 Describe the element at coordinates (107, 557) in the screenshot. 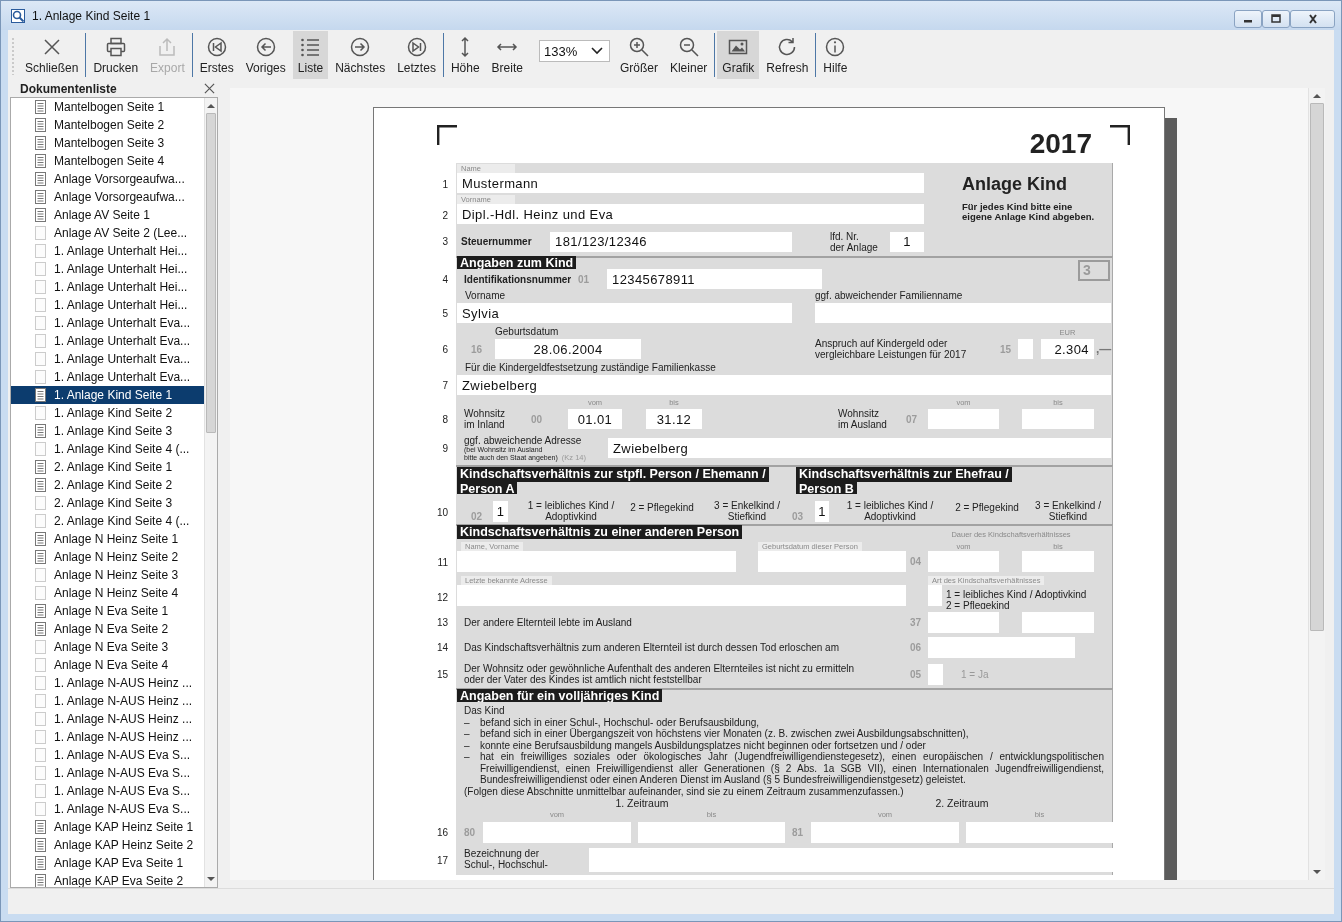

I see `document-list-item: Anlage N Heinz Seite 2` at that location.